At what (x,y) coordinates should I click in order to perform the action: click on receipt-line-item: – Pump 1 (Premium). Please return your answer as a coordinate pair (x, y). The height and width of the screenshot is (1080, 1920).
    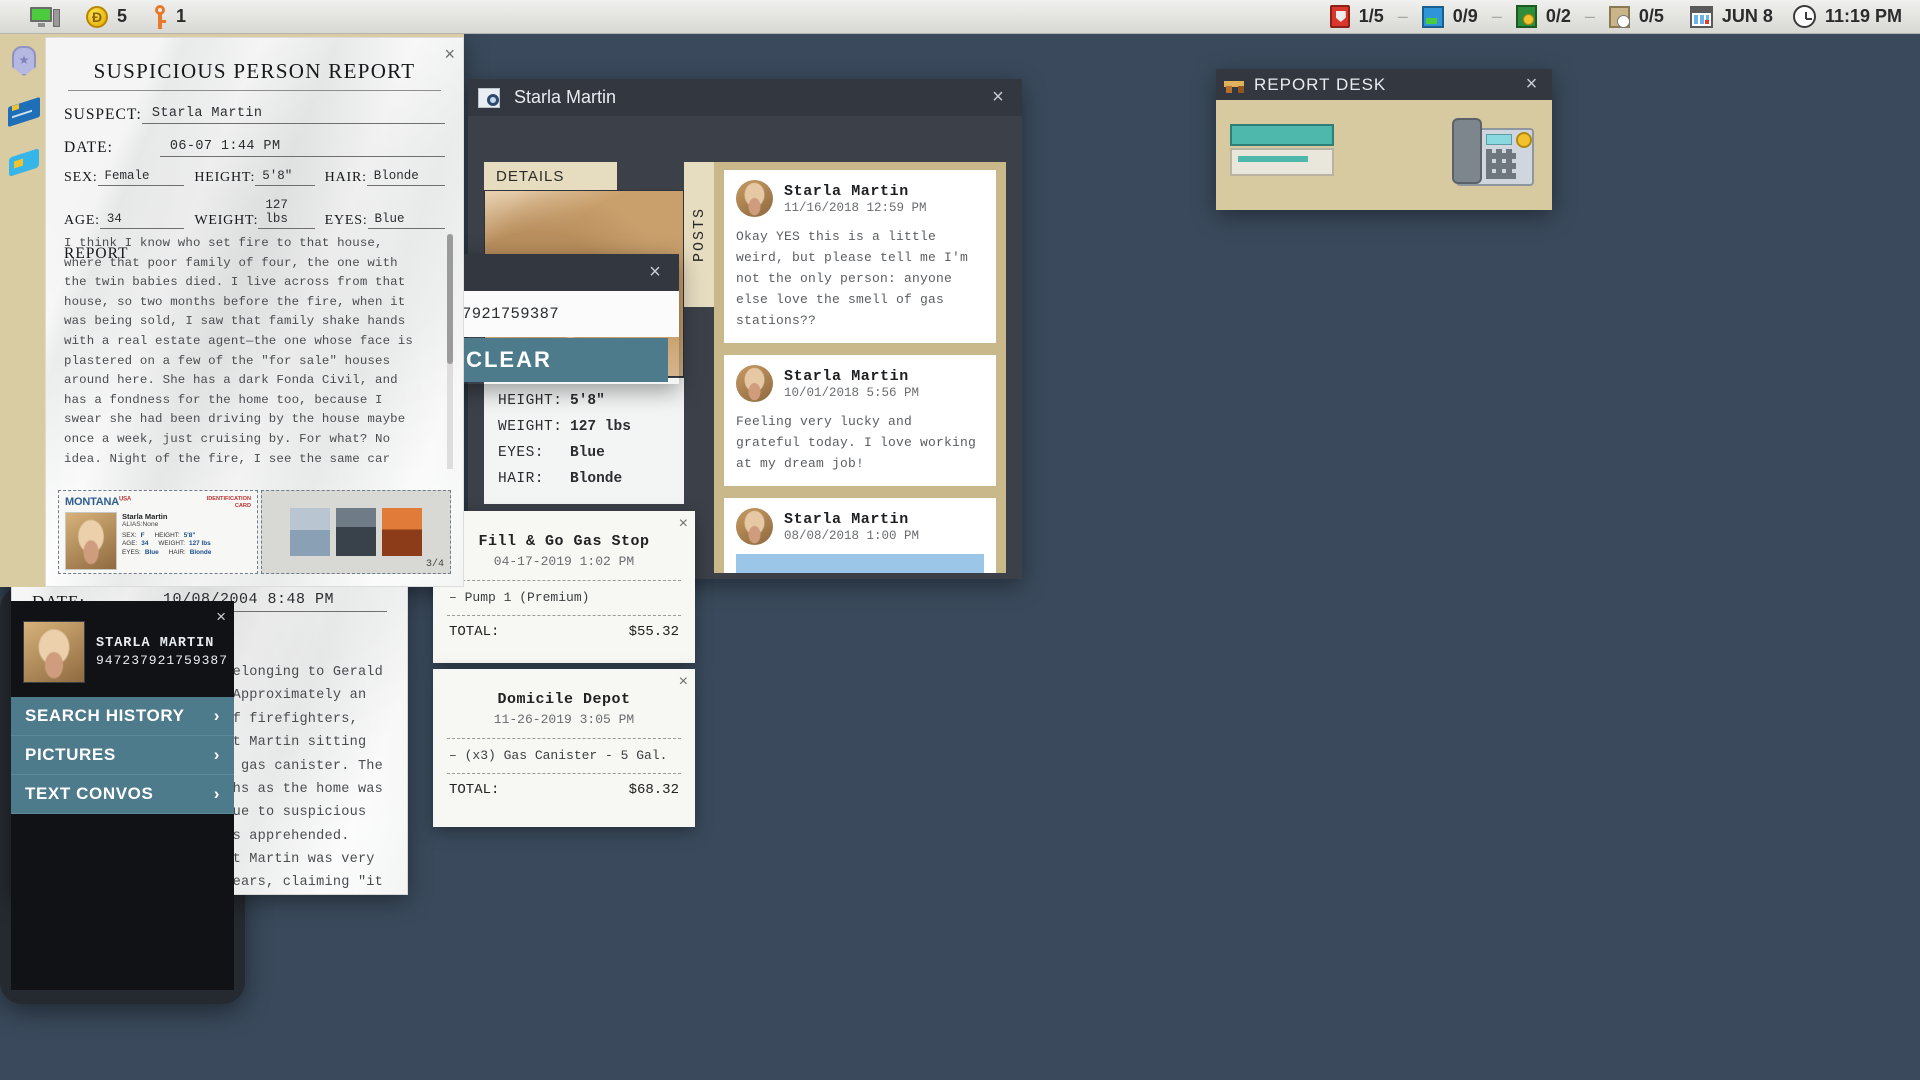
    Looking at the image, I should click on (519, 597).